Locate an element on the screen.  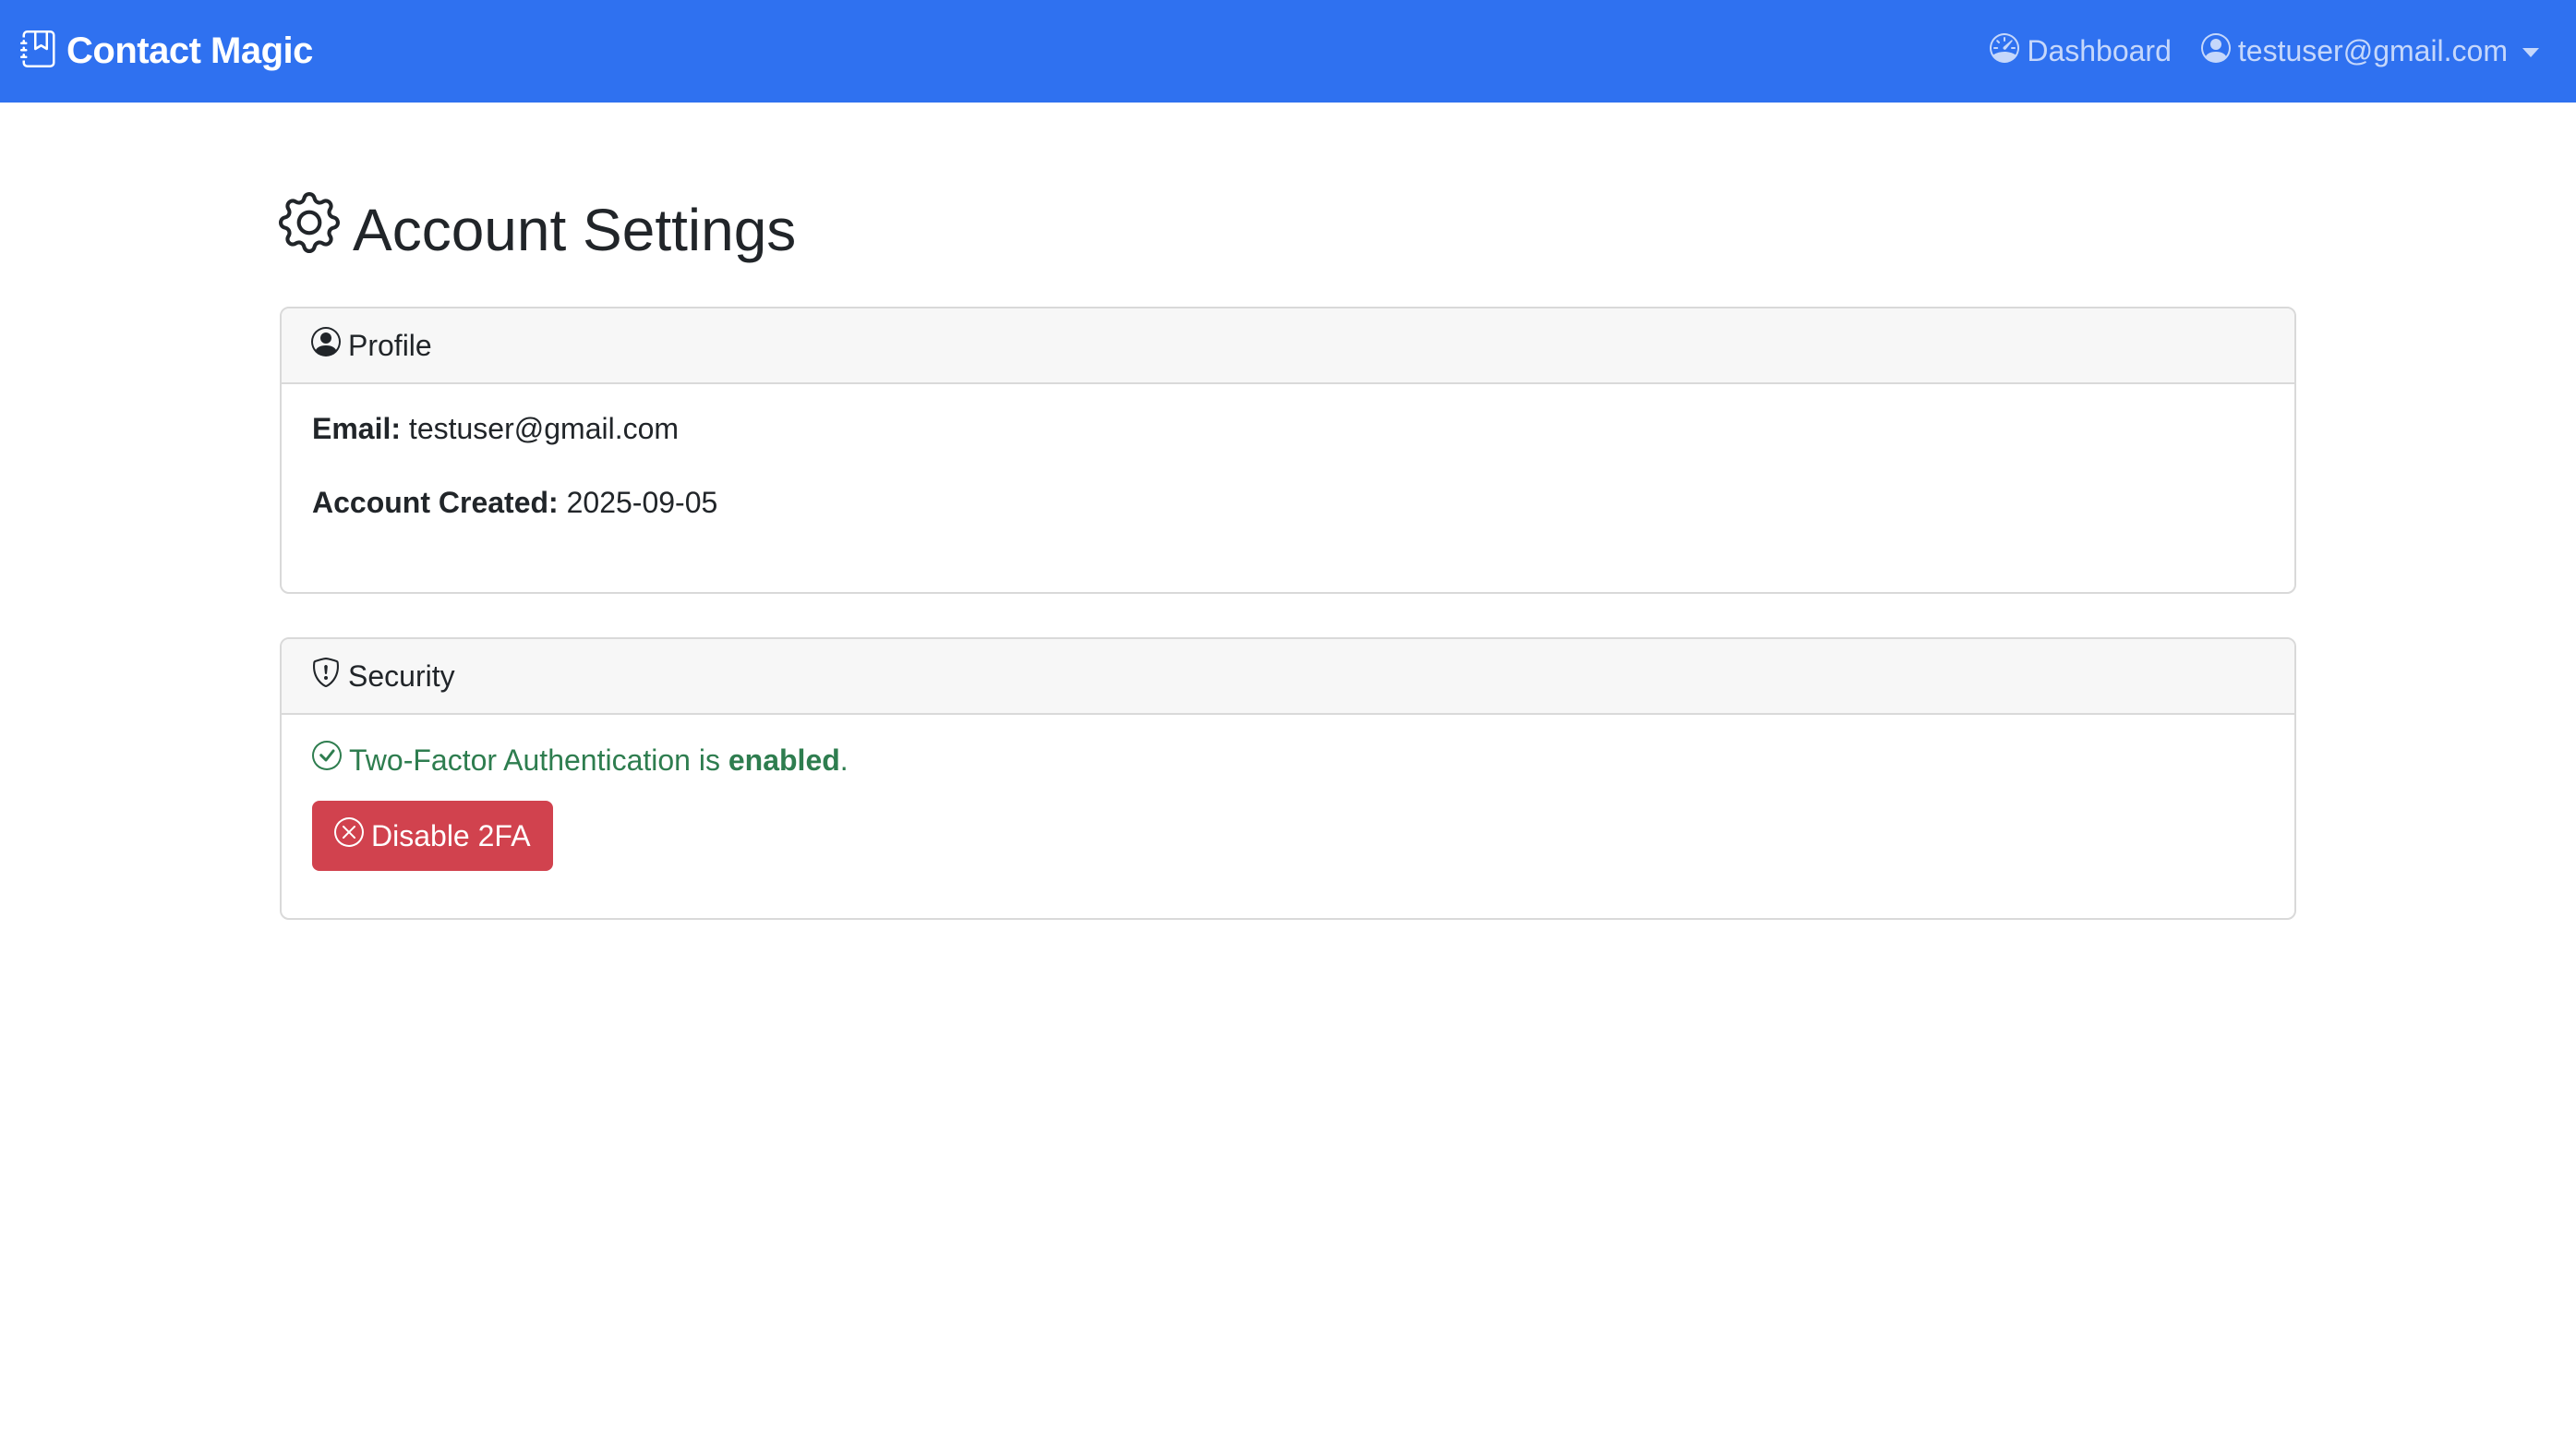
disable-2fa-button: Disable 2FA is located at coordinates (432, 836).